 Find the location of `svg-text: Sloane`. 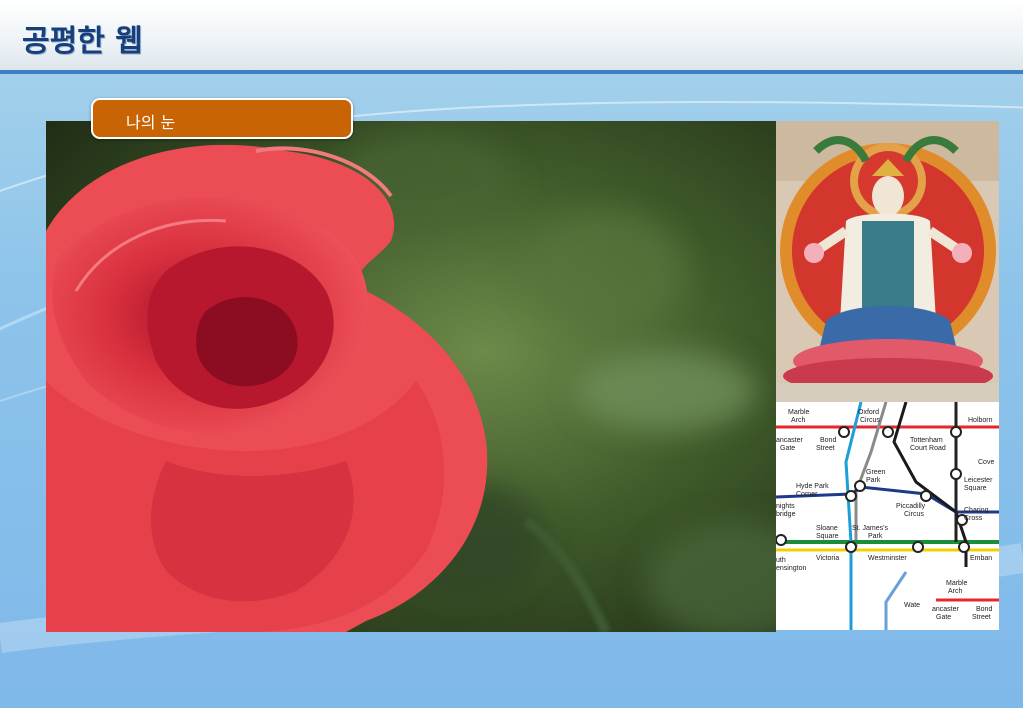

svg-text: Sloane is located at coordinates (827, 528).